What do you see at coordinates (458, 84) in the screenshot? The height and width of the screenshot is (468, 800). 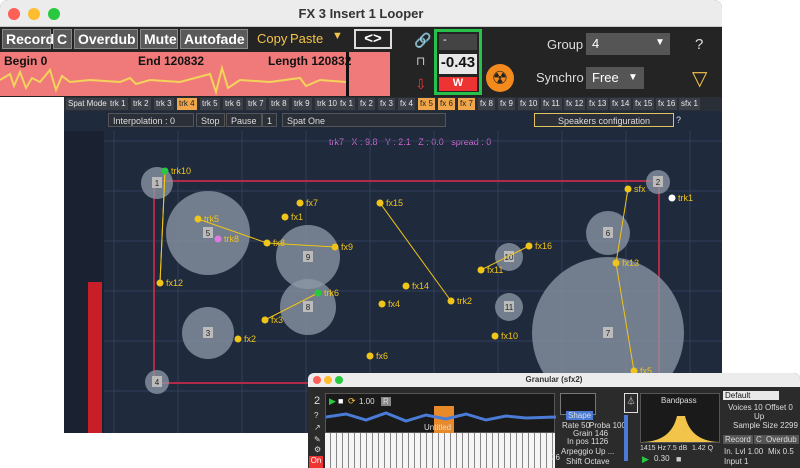 I see `write-button: W` at bounding box center [458, 84].